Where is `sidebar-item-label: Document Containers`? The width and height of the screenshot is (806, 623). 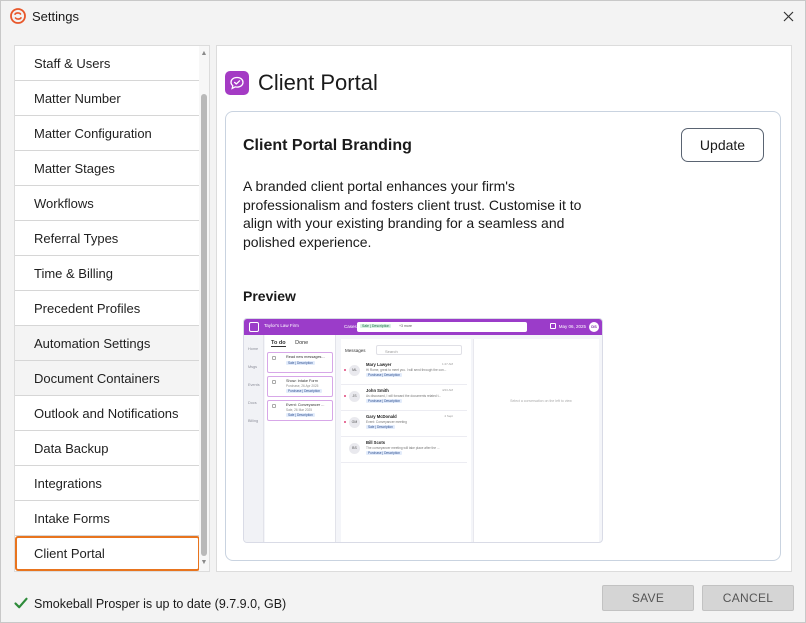
sidebar-item-label: Document Containers is located at coordinates (97, 378).